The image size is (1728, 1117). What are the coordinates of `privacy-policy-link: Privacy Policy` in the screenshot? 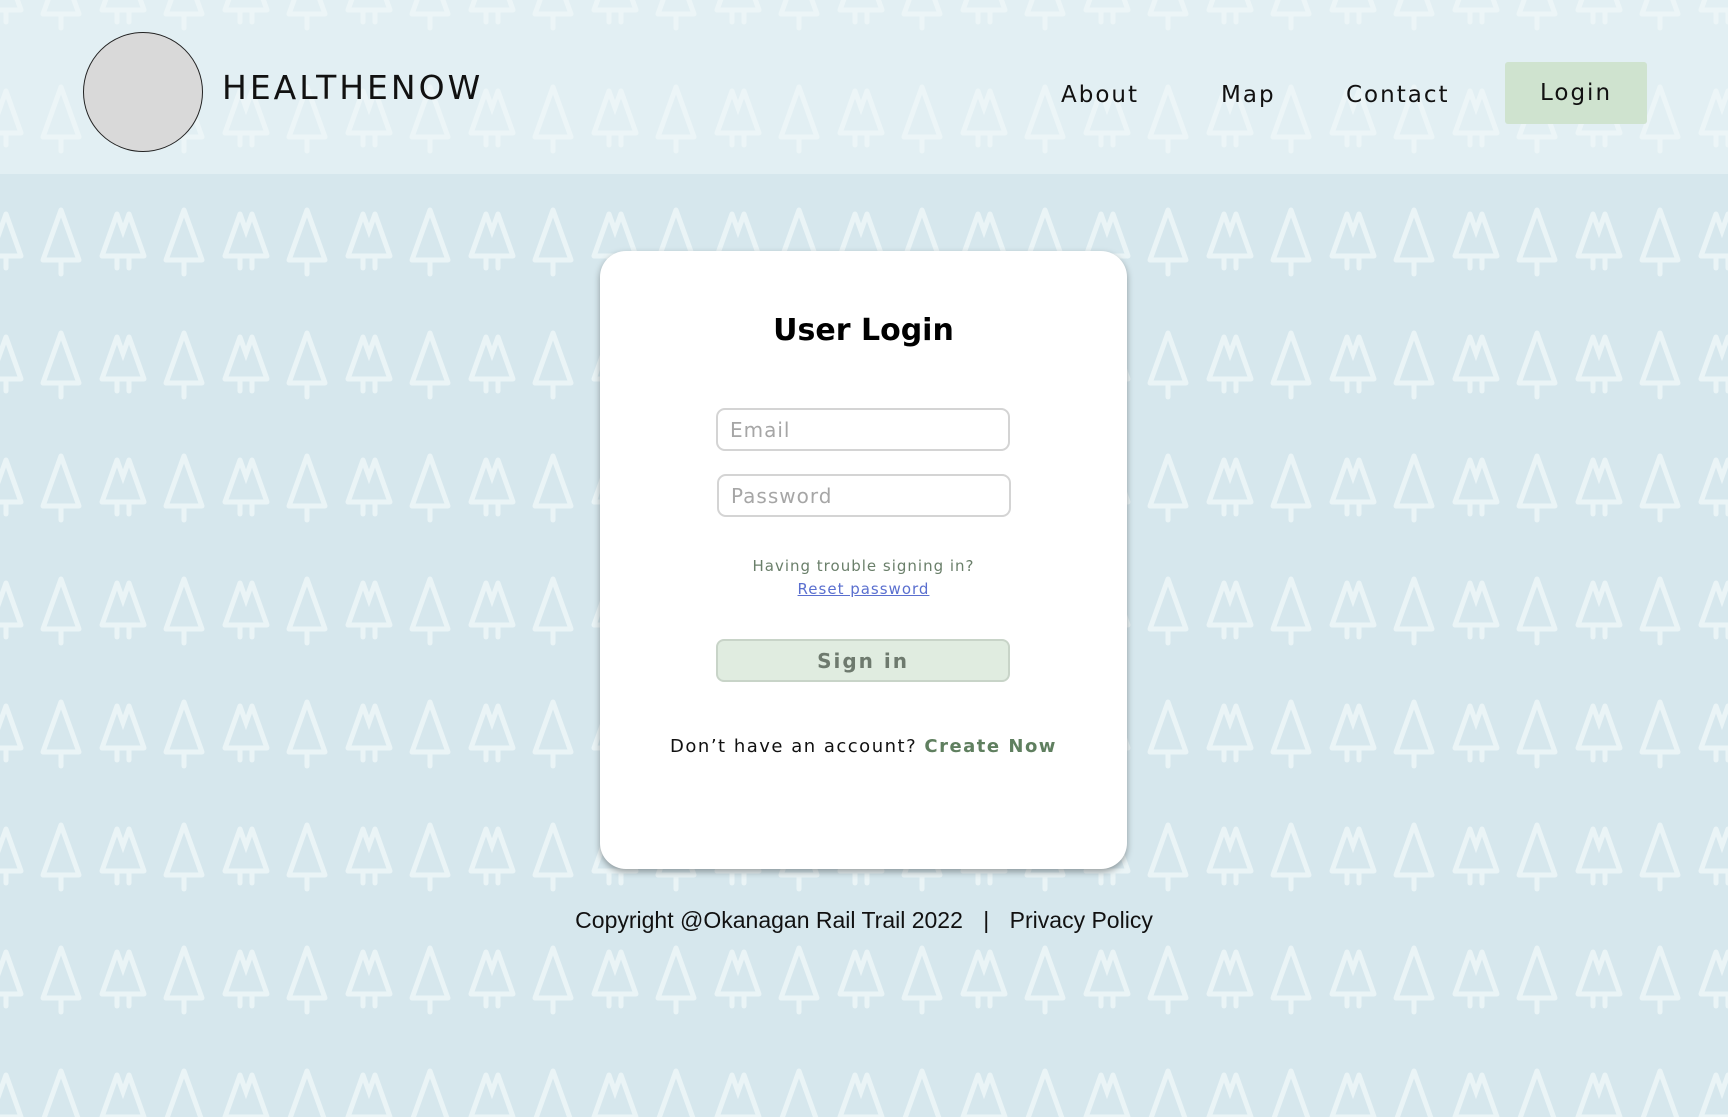 It's located at (1081, 920).